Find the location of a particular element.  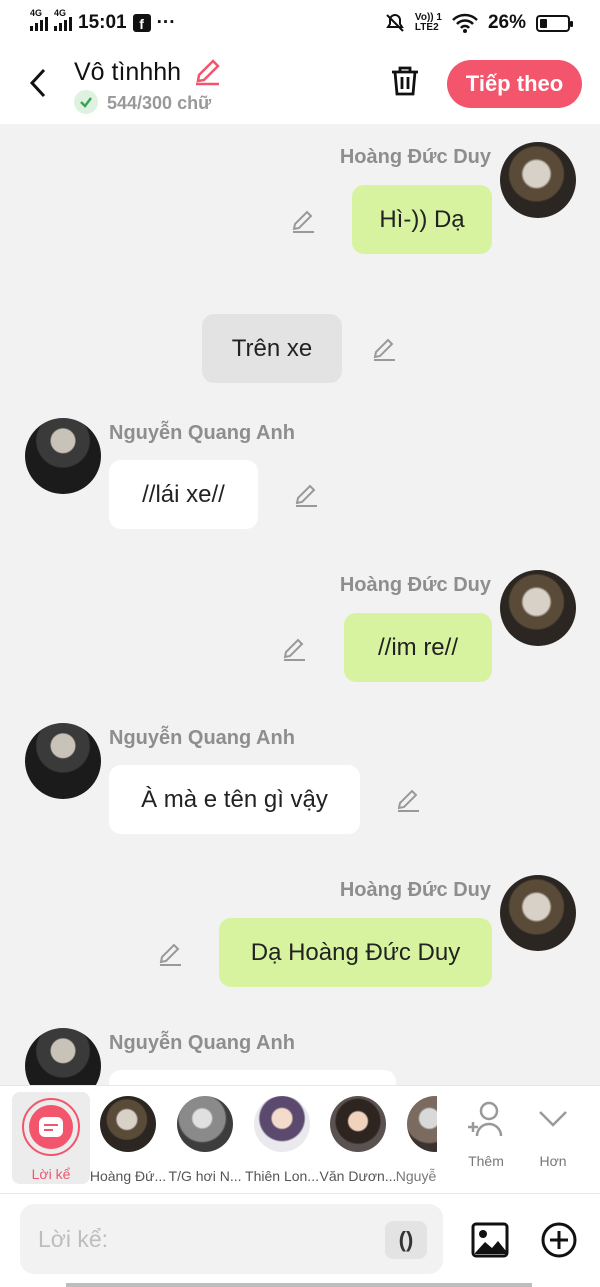

battery-percent: 26% is located at coordinates (506, 22).